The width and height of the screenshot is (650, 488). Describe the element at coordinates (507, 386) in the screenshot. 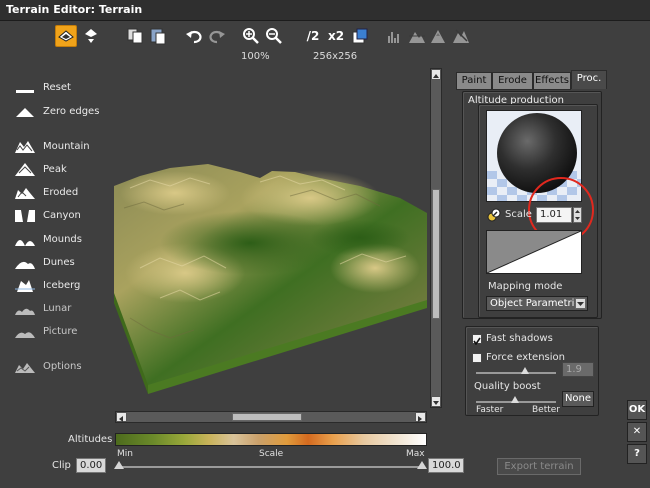

I see `quality-boost-label: Quality boost` at that location.